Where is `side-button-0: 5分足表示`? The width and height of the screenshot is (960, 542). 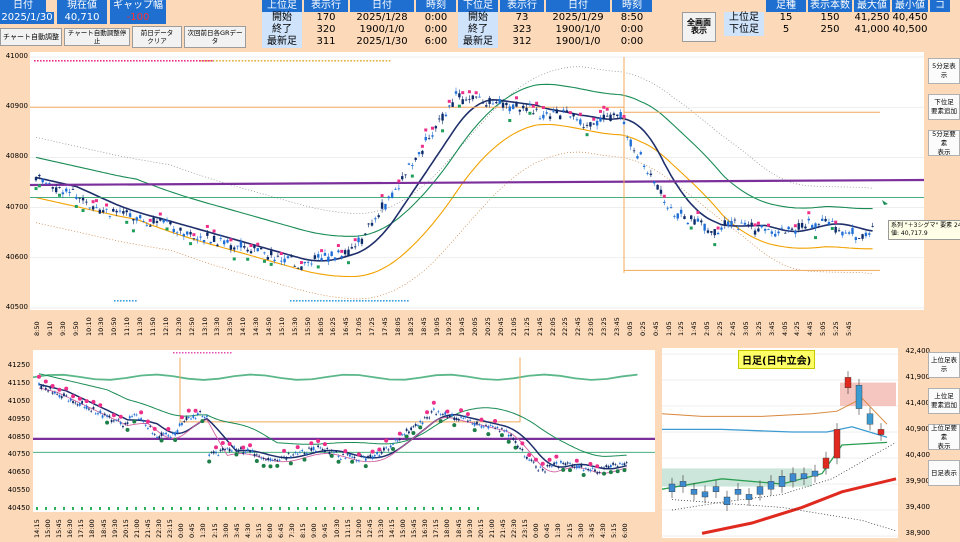 side-button-0: 5分足表示 is located at coordinates (944, 71).